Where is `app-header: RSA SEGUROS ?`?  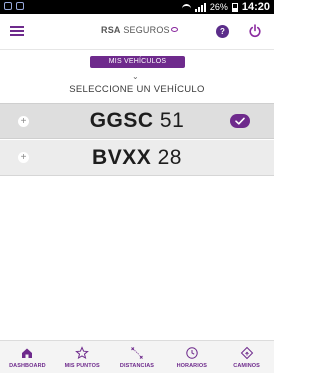
app-header: RSA SEGUROS ? is located at coordinates (137, 32).